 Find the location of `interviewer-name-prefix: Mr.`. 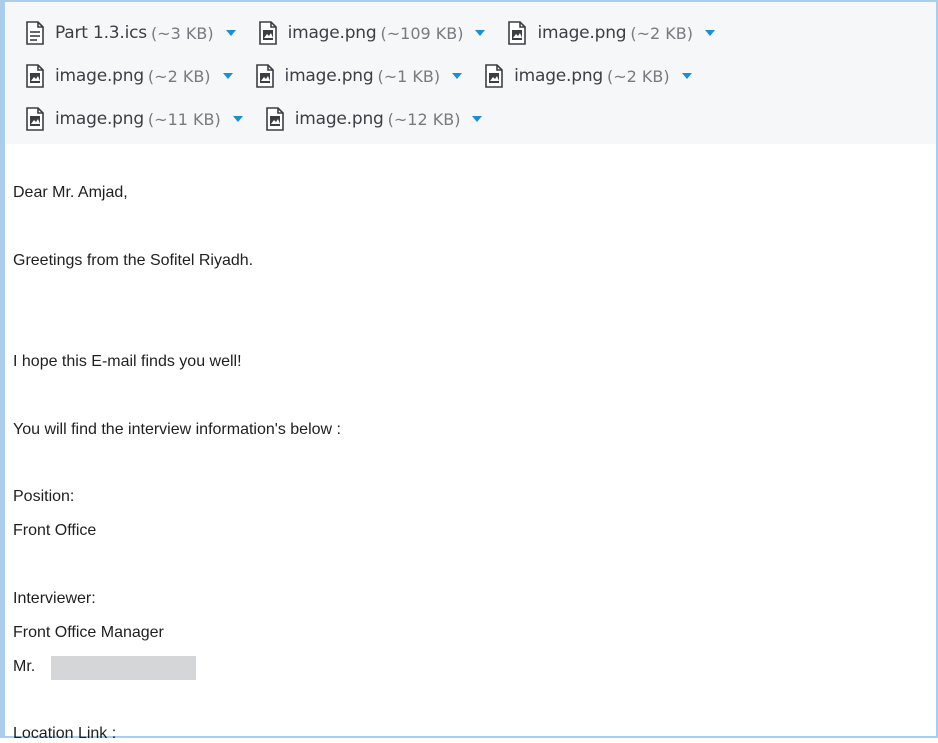

interviewer-name-prefix: Mr. is located at coordinates (24, 666).